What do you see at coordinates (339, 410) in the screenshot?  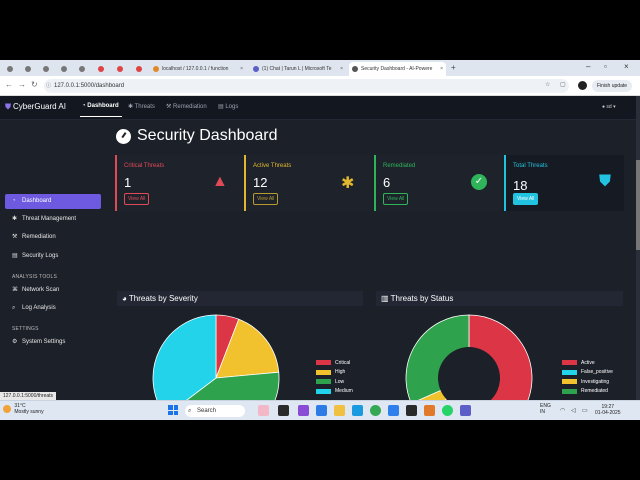 I see `file-explorer-icon` at bounding box center [339, 410].